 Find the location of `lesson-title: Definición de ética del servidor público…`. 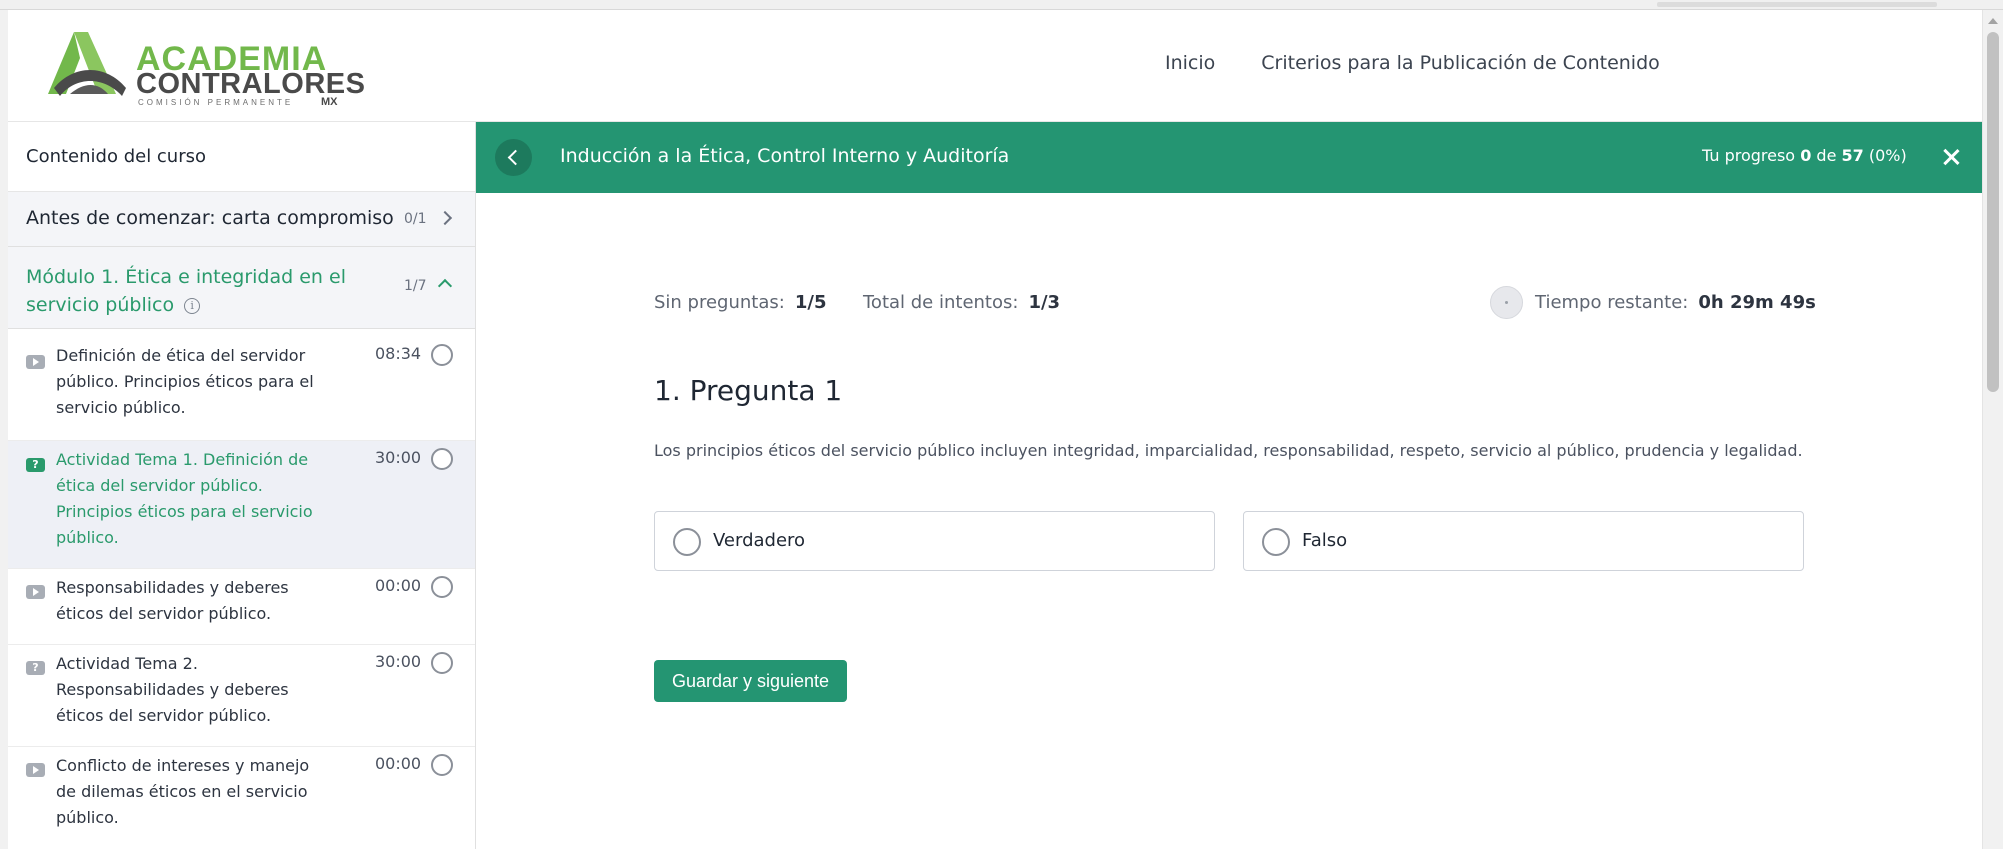

lesson-title: Definición de ética del servidor público… is located at coordinates (185, 381).